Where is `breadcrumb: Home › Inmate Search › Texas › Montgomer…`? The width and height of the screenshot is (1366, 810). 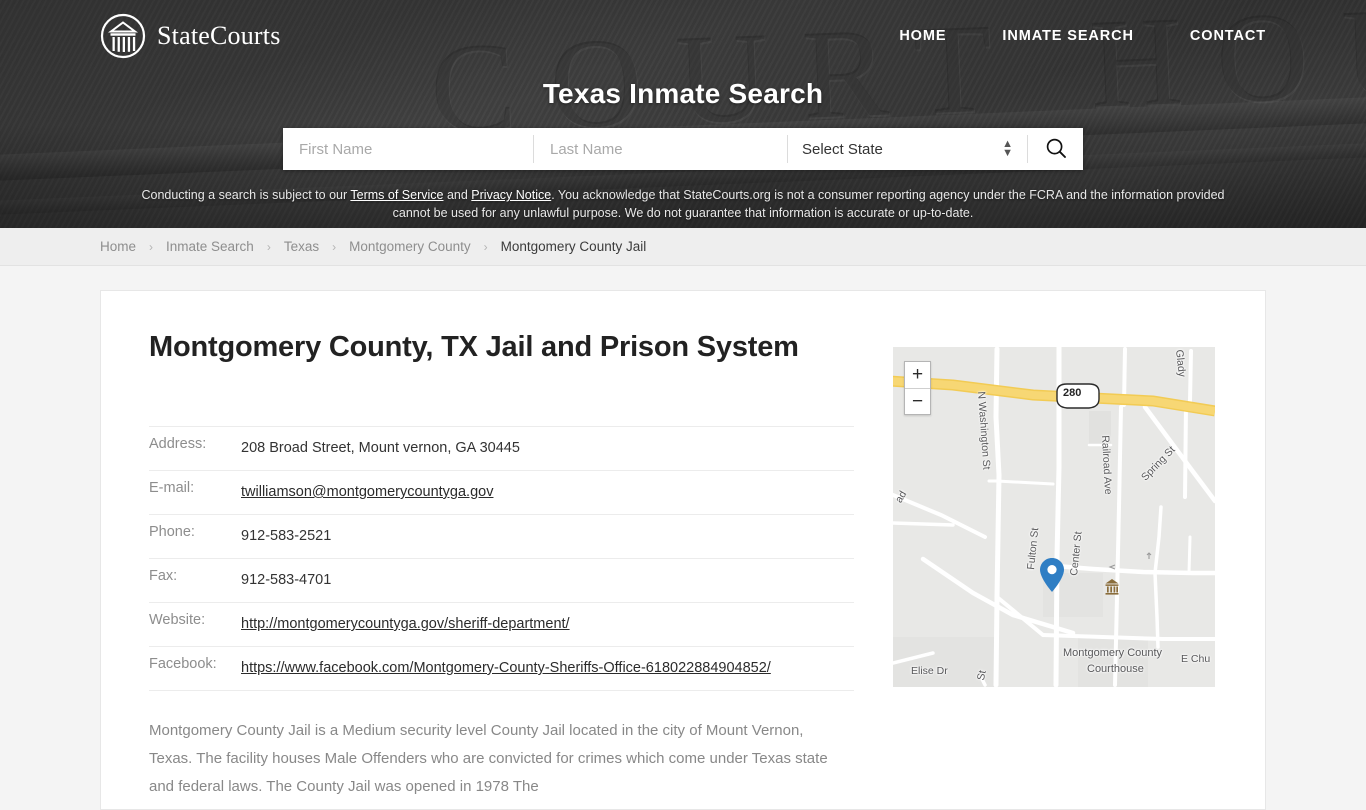
breadcrumb: Home › Inmate Search › Texas › Montgomer… is located at coordinates (373, 246).